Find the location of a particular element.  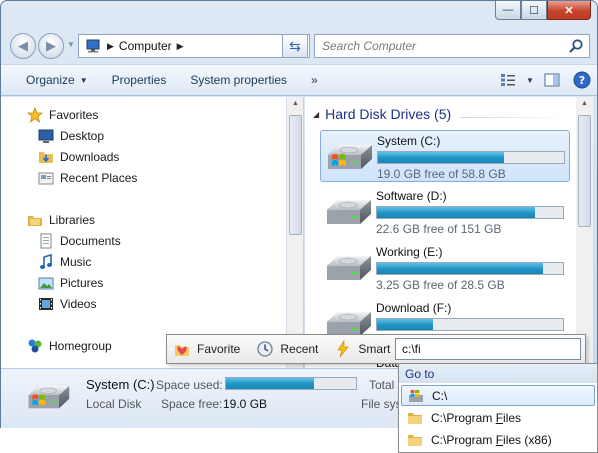

properties-button: Properties is located at coordinates (139, 80).